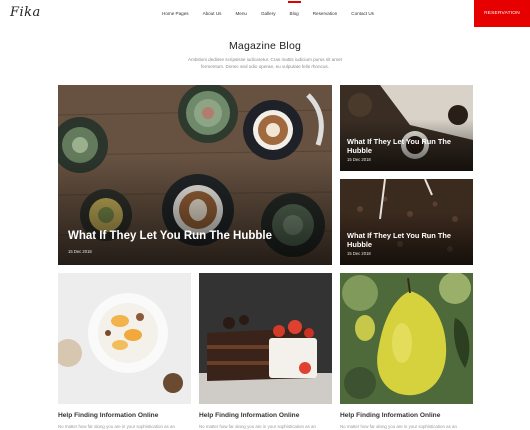  What do you see at coordinates (25, 12) in the screenshot?
I see `site-logo: Fika` at bounding box center [25, 12].